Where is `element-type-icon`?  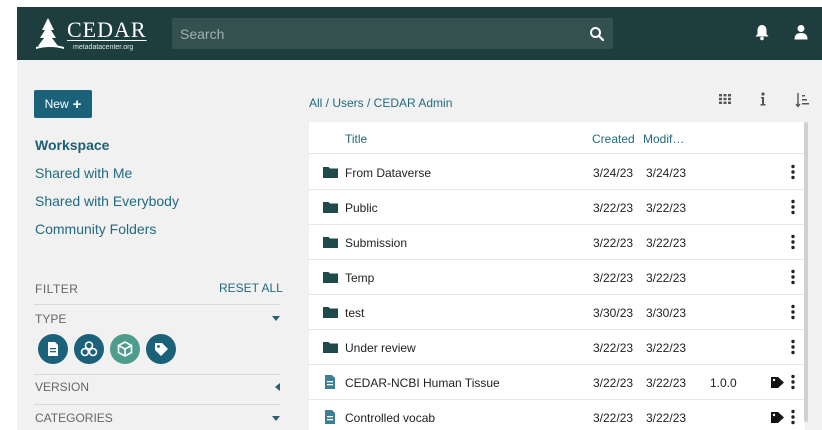 element-type-icon is located at coordinates (89, 349).